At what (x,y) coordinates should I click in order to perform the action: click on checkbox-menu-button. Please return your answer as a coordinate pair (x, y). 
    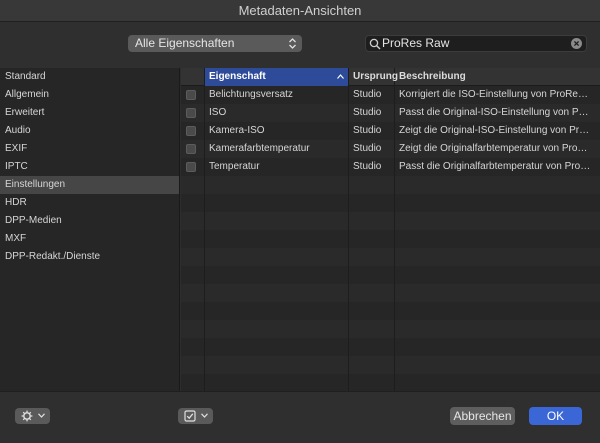
    Looking at the image, I should click on (195, 416).